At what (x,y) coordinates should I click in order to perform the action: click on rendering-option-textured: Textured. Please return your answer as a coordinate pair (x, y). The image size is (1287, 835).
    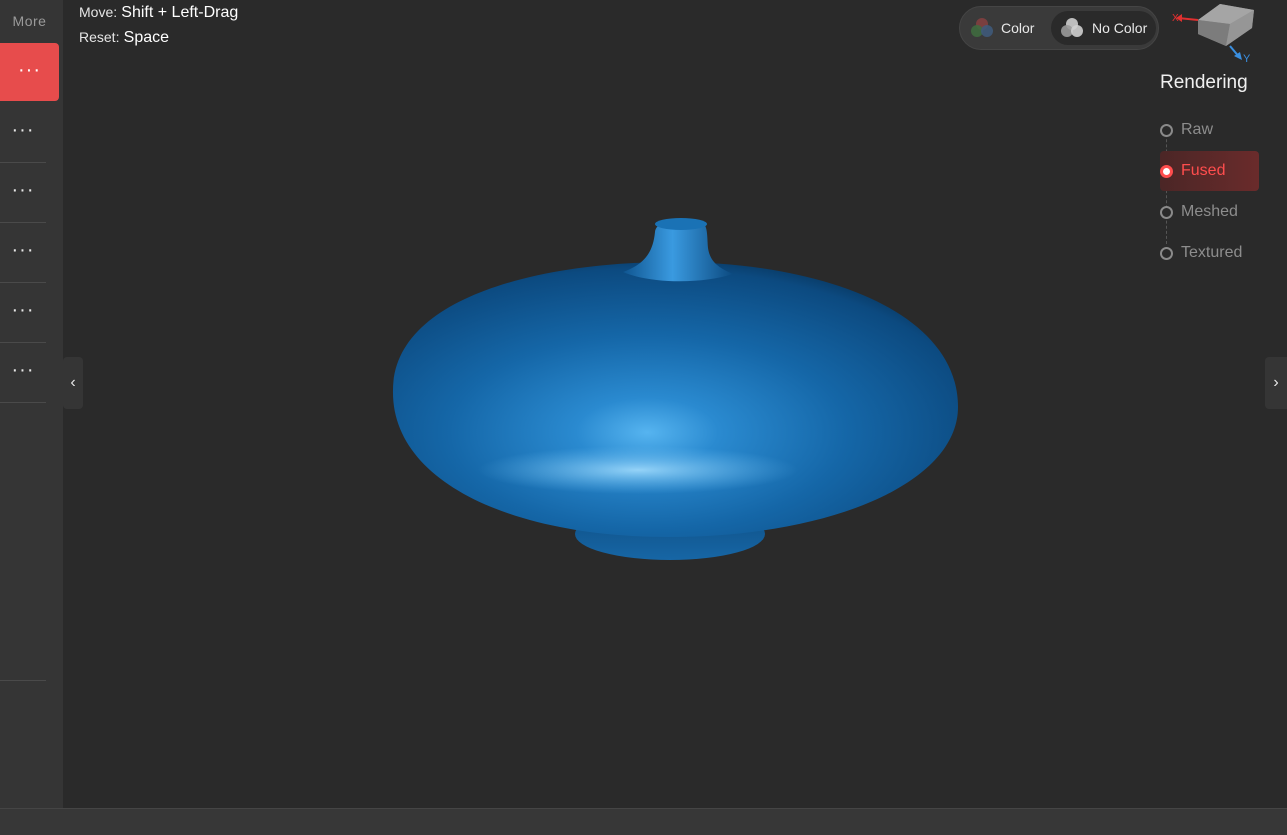
    Looking at the image, I should click on (1210, 253).